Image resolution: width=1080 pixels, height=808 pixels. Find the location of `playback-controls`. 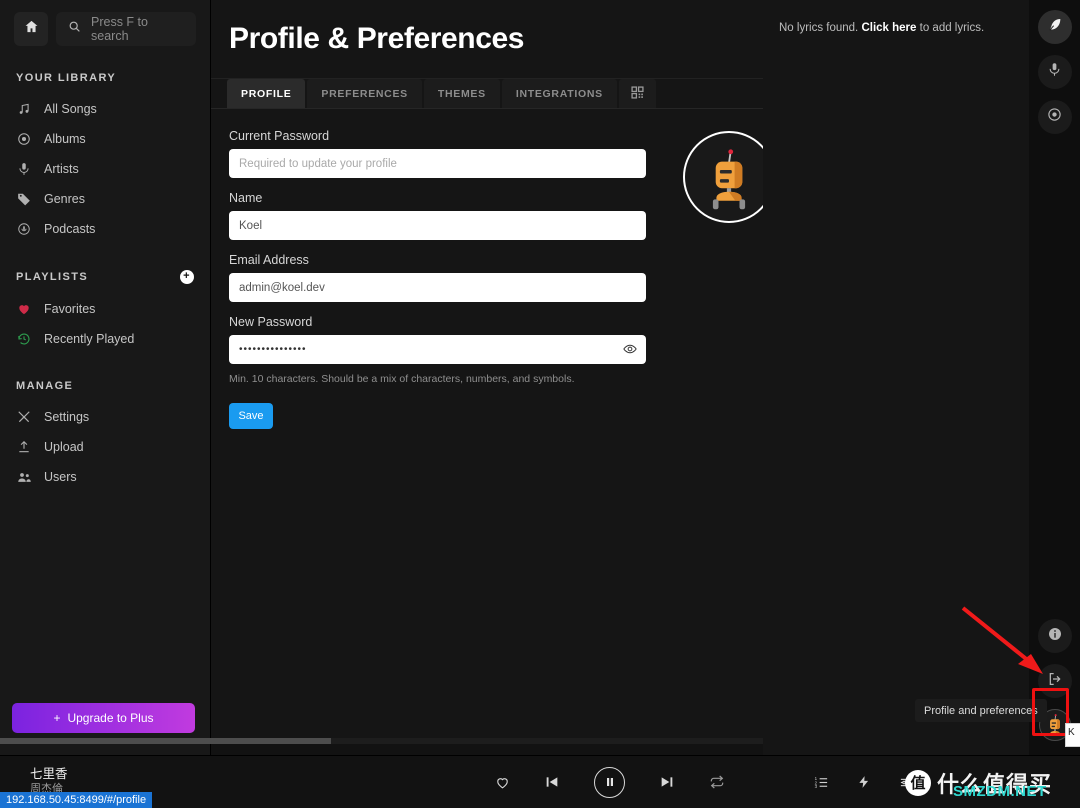

playback-controls is located at coordinates (610, 782).